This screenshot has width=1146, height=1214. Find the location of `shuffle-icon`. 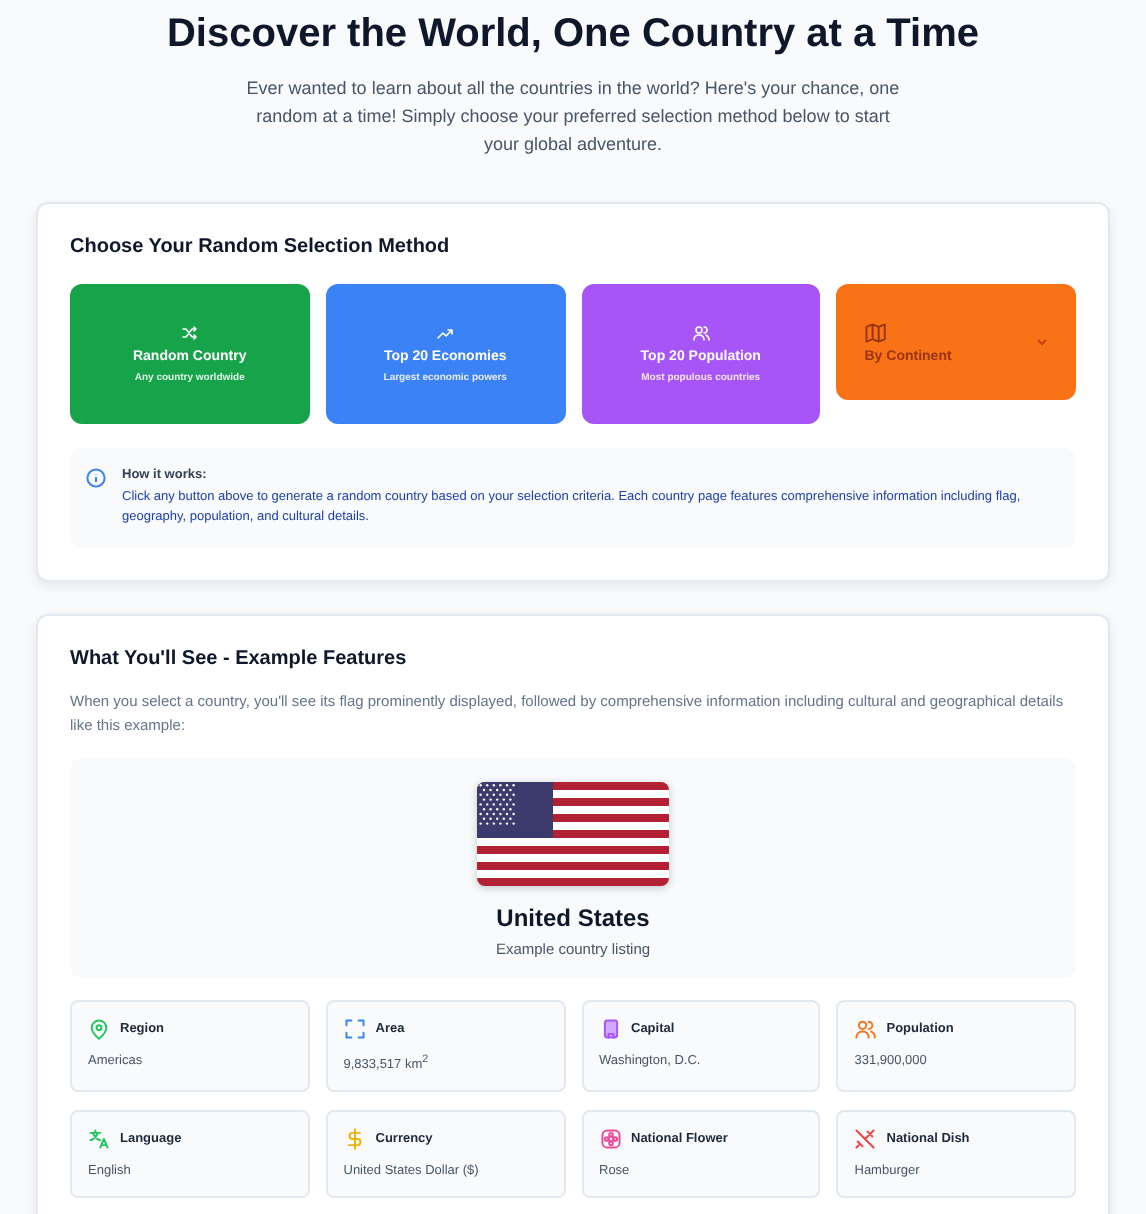

shuffle-icon is located at coordinates (189, 333).